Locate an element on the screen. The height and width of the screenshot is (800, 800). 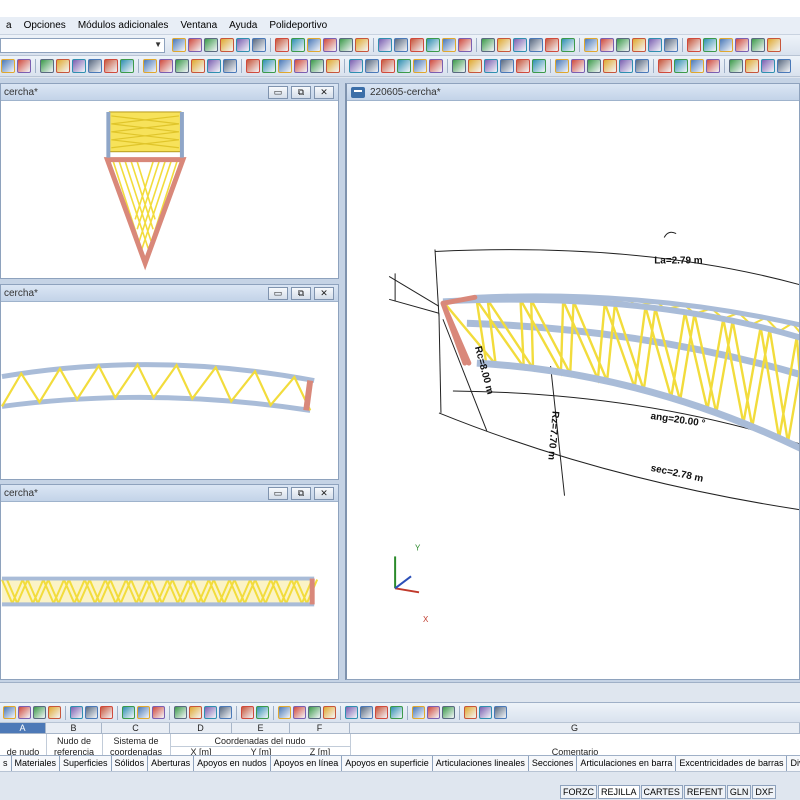
menu-item-polideportivo: Polideportivo is located at coordinates (298, 25).